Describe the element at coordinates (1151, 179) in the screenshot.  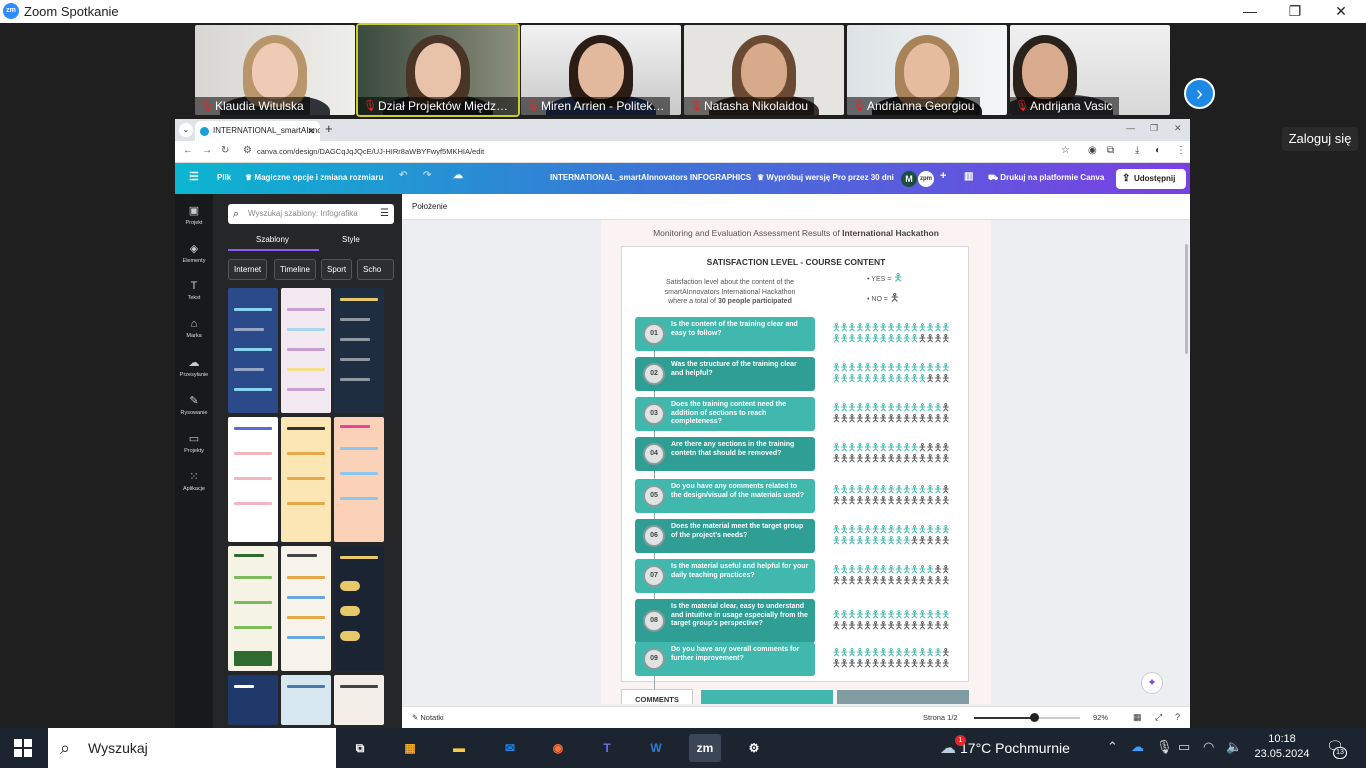
I see `share-button: Udostępnij` at that location.